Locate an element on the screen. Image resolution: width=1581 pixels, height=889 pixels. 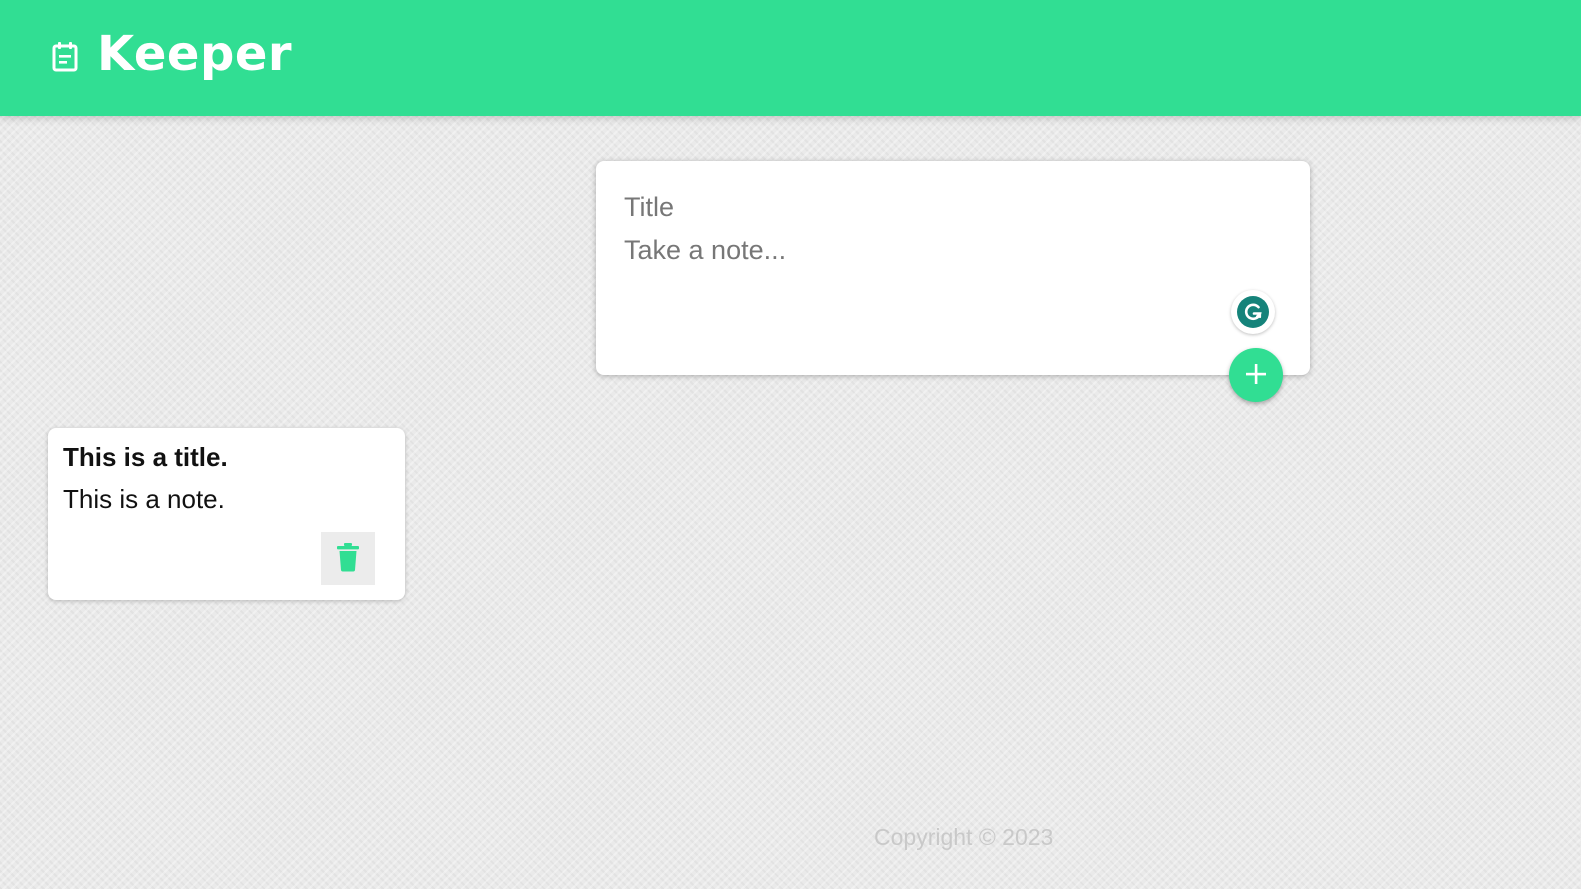
create-note-form is located at coordinates (953, 268).